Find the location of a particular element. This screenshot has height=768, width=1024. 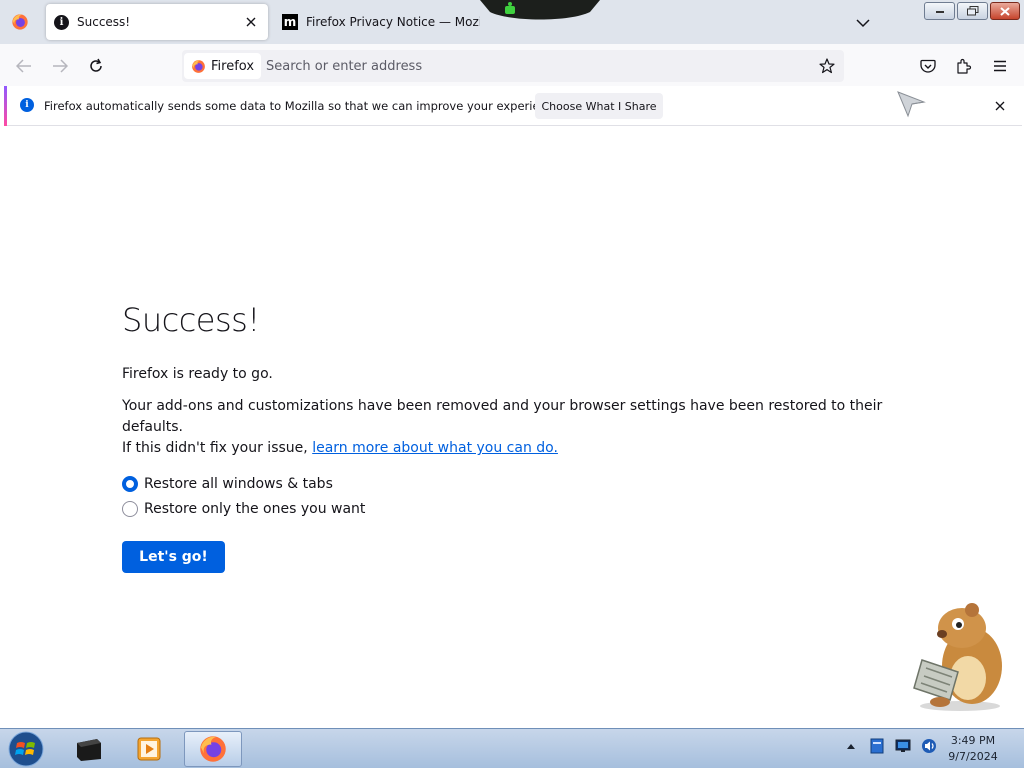

reload-button is located at coordinates (96, 66).